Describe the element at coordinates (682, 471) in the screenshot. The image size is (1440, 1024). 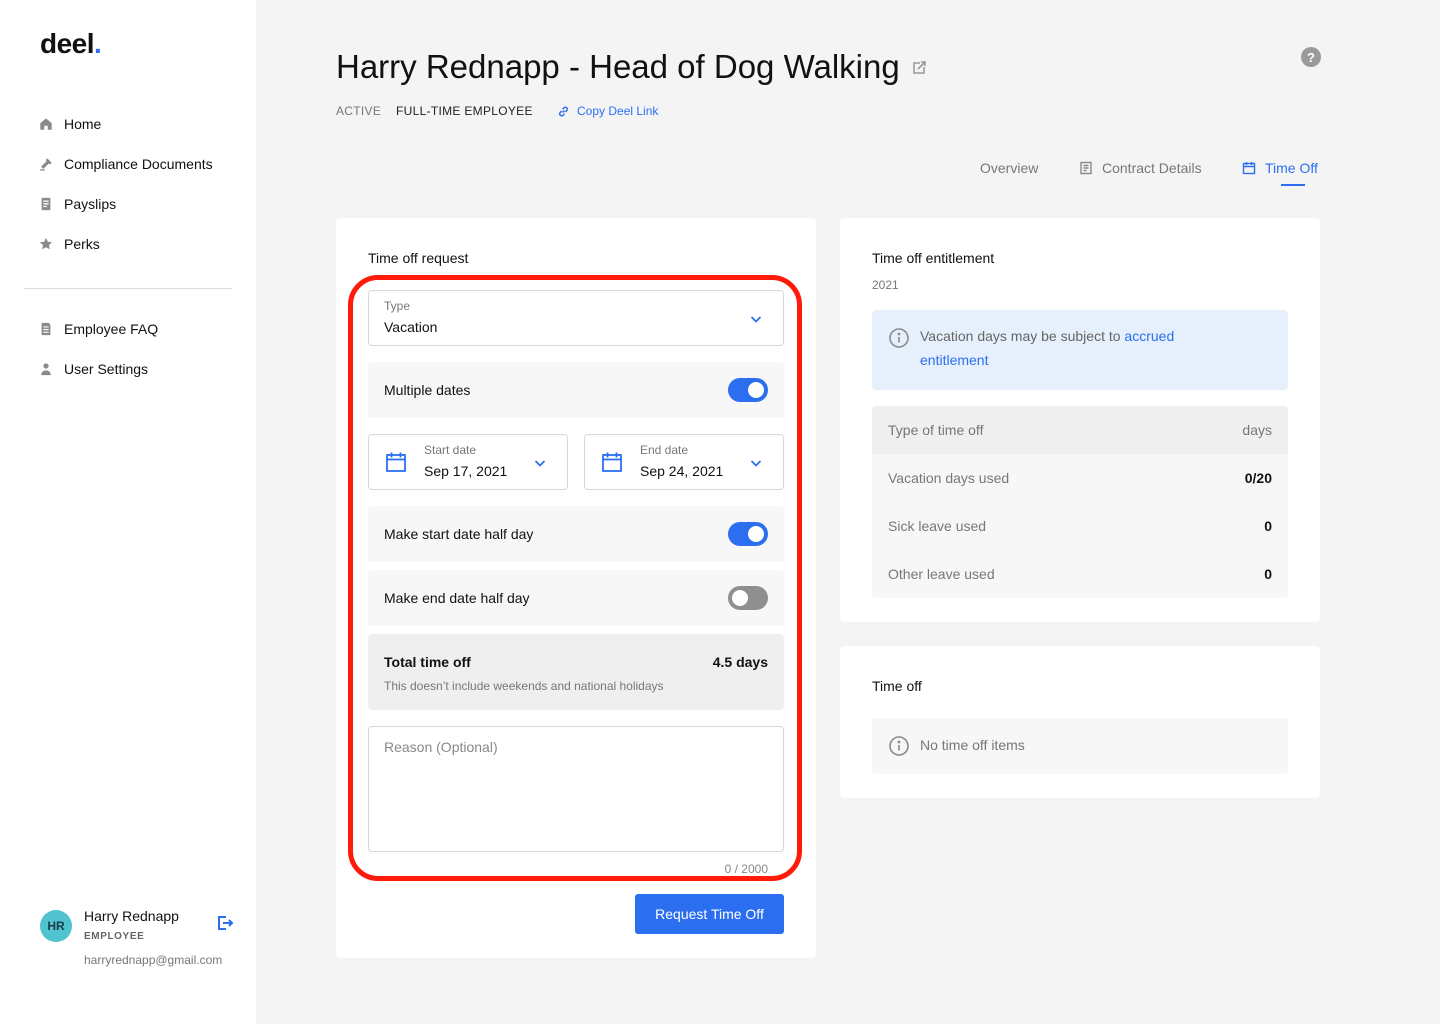
I see `end-date-value: Sep 24, 2021` at that location.